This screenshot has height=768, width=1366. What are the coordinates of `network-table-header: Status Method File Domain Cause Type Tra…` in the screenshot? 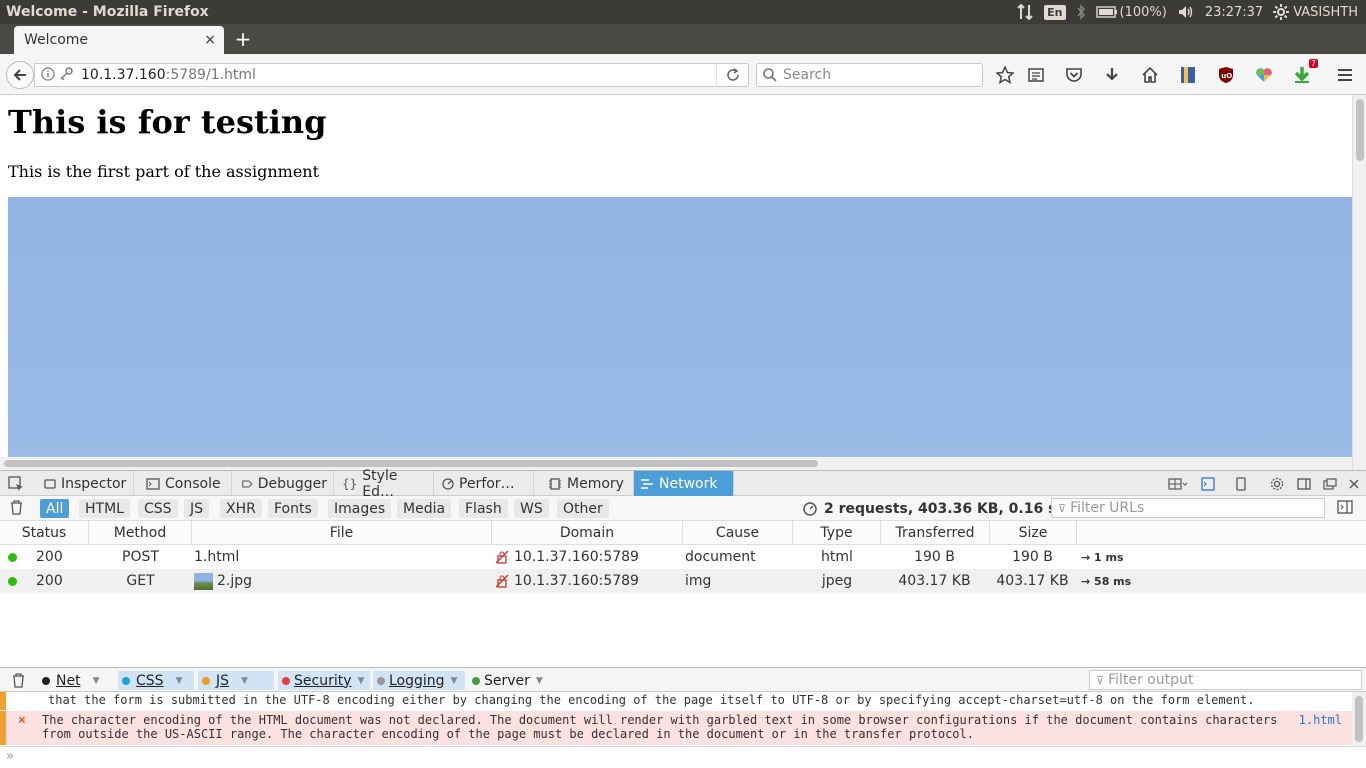 It's located at (683, 533).